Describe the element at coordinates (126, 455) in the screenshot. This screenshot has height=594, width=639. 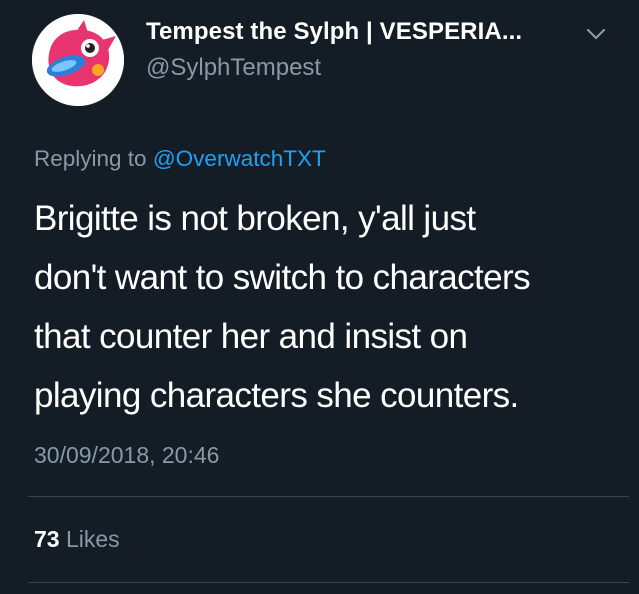
I see `tweet-timestamp: 30/09/2018, 20:46` at that location.